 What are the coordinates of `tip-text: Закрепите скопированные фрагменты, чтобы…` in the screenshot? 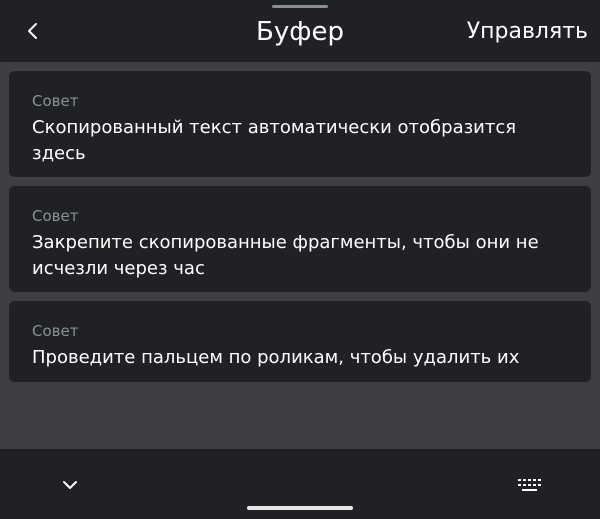 It's located at (285, 255).